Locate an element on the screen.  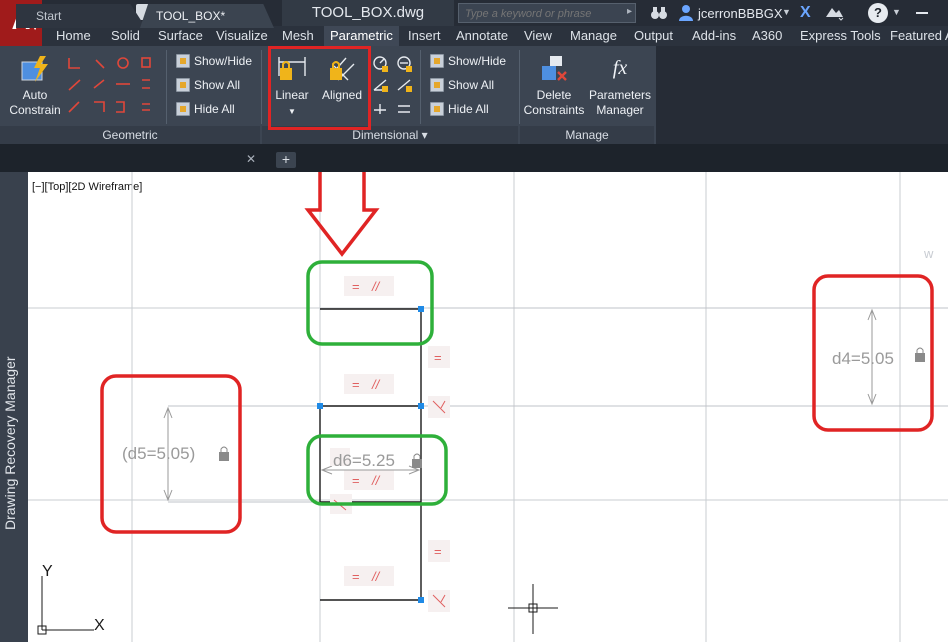
parameters-manager-label-2: Manager is located at coordinates (620, 110).